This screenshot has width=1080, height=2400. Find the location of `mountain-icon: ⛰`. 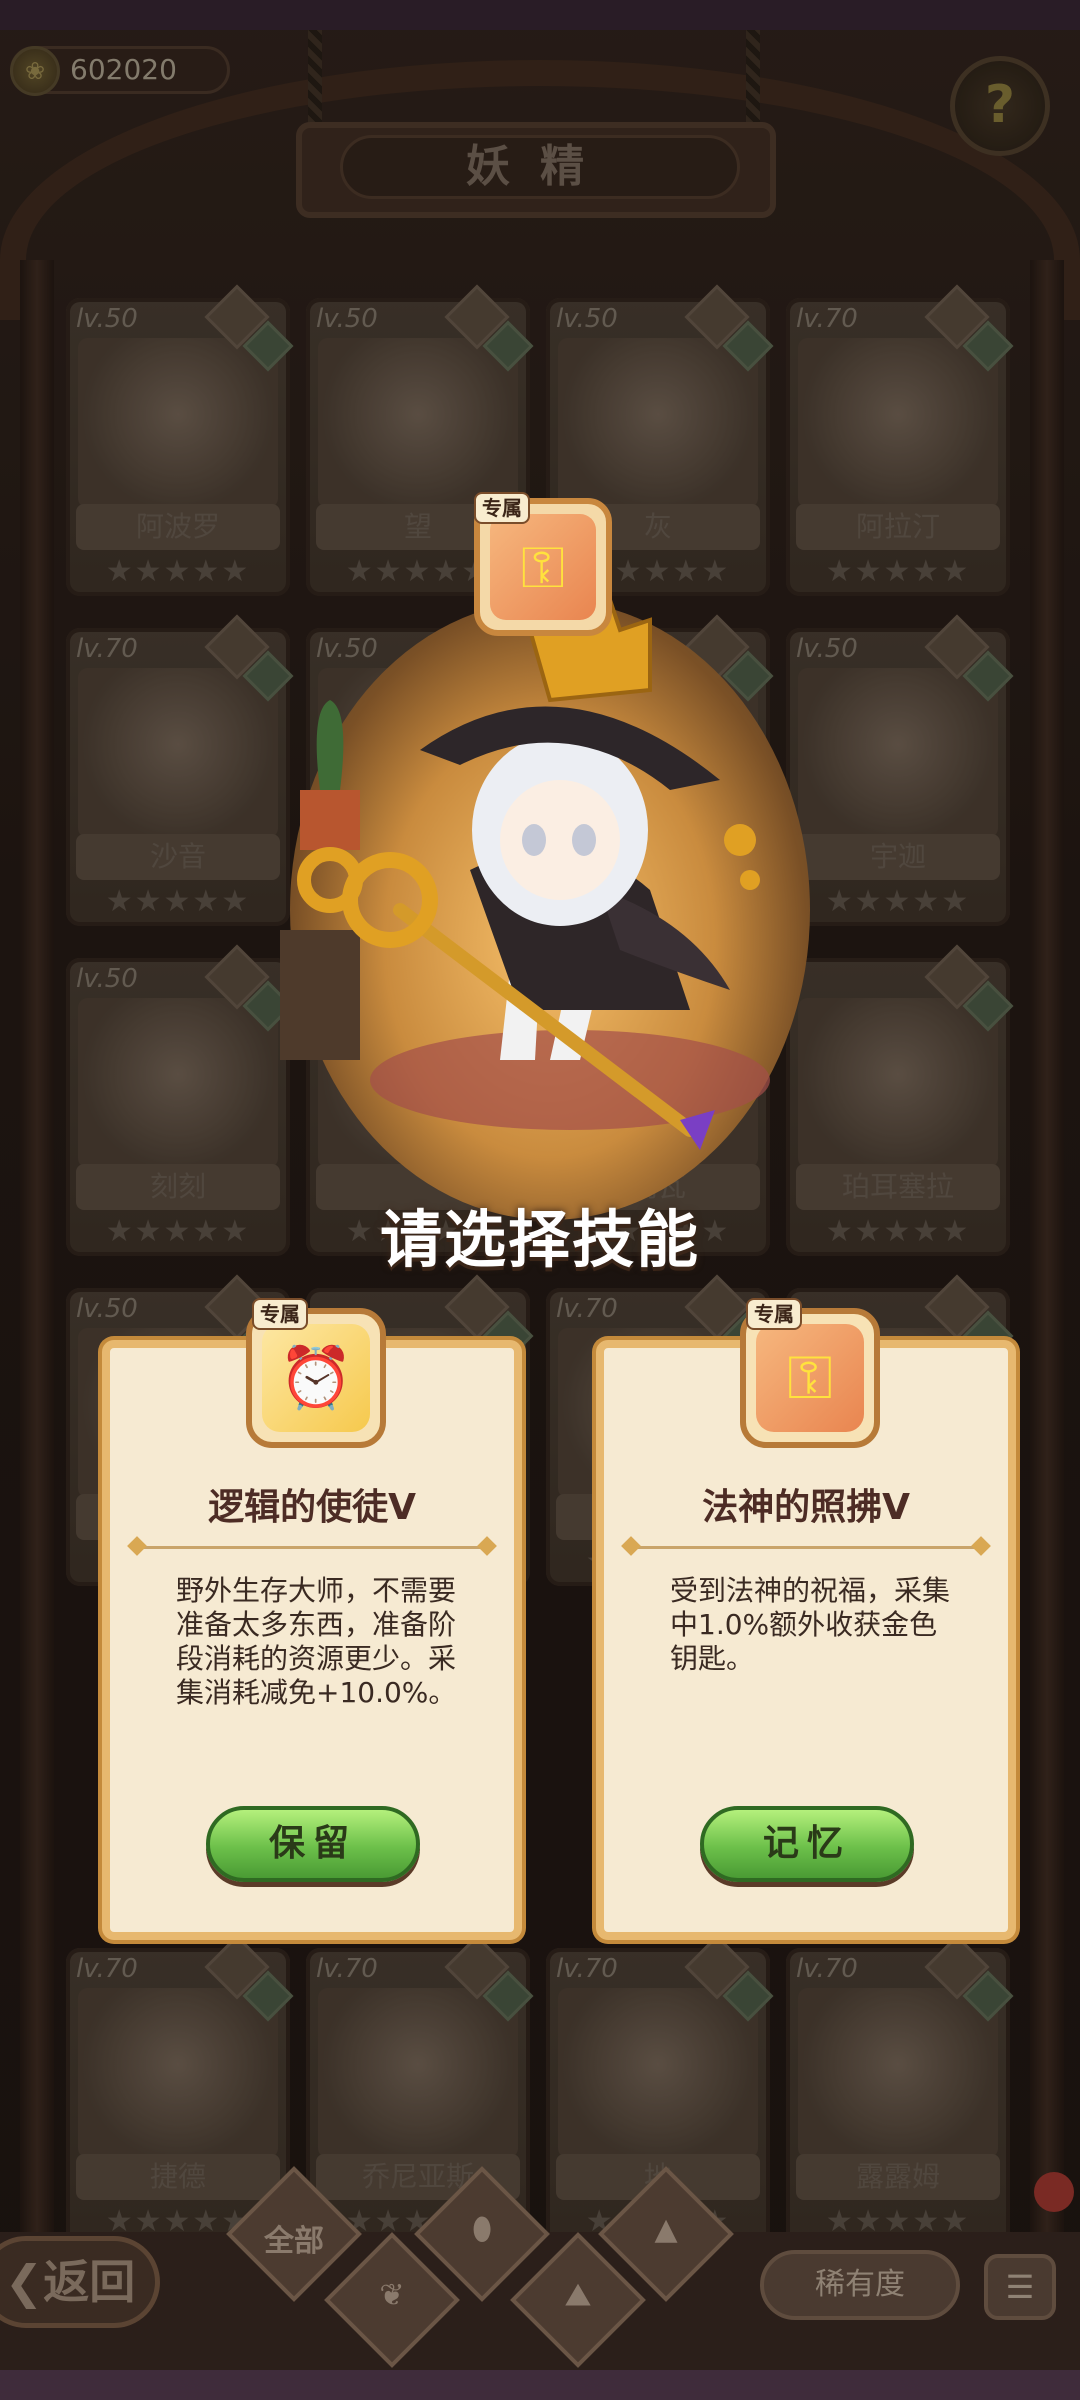

mountain-icon: ⛰ is located at coordinates (578, 2295).